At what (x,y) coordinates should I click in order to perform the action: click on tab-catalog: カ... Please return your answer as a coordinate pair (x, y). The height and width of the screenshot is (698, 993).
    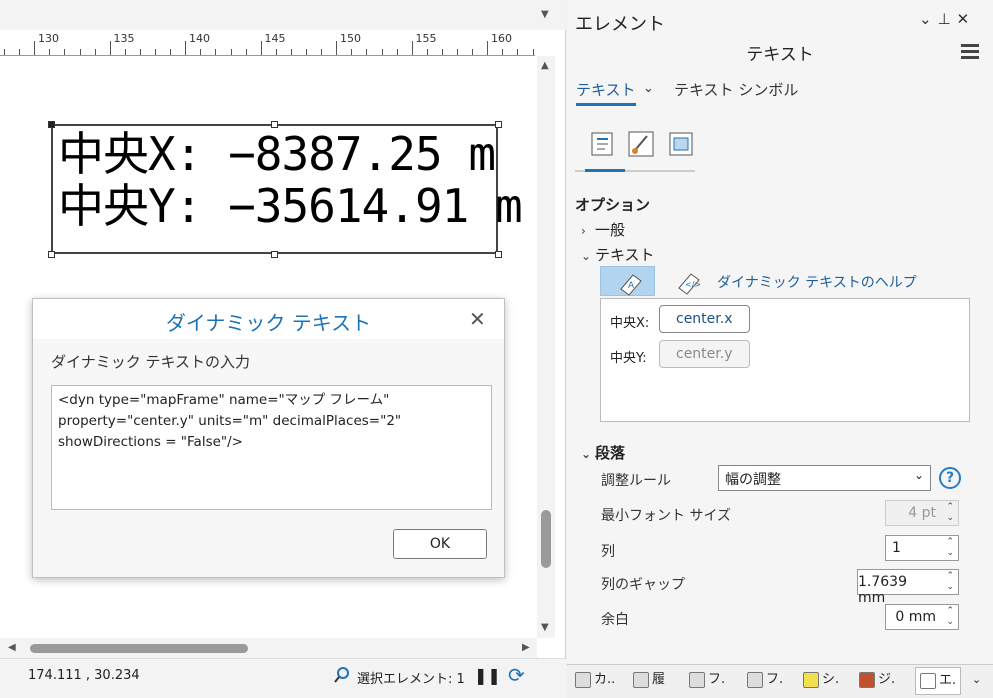
    Looking at the image, I should click on (595, 681).